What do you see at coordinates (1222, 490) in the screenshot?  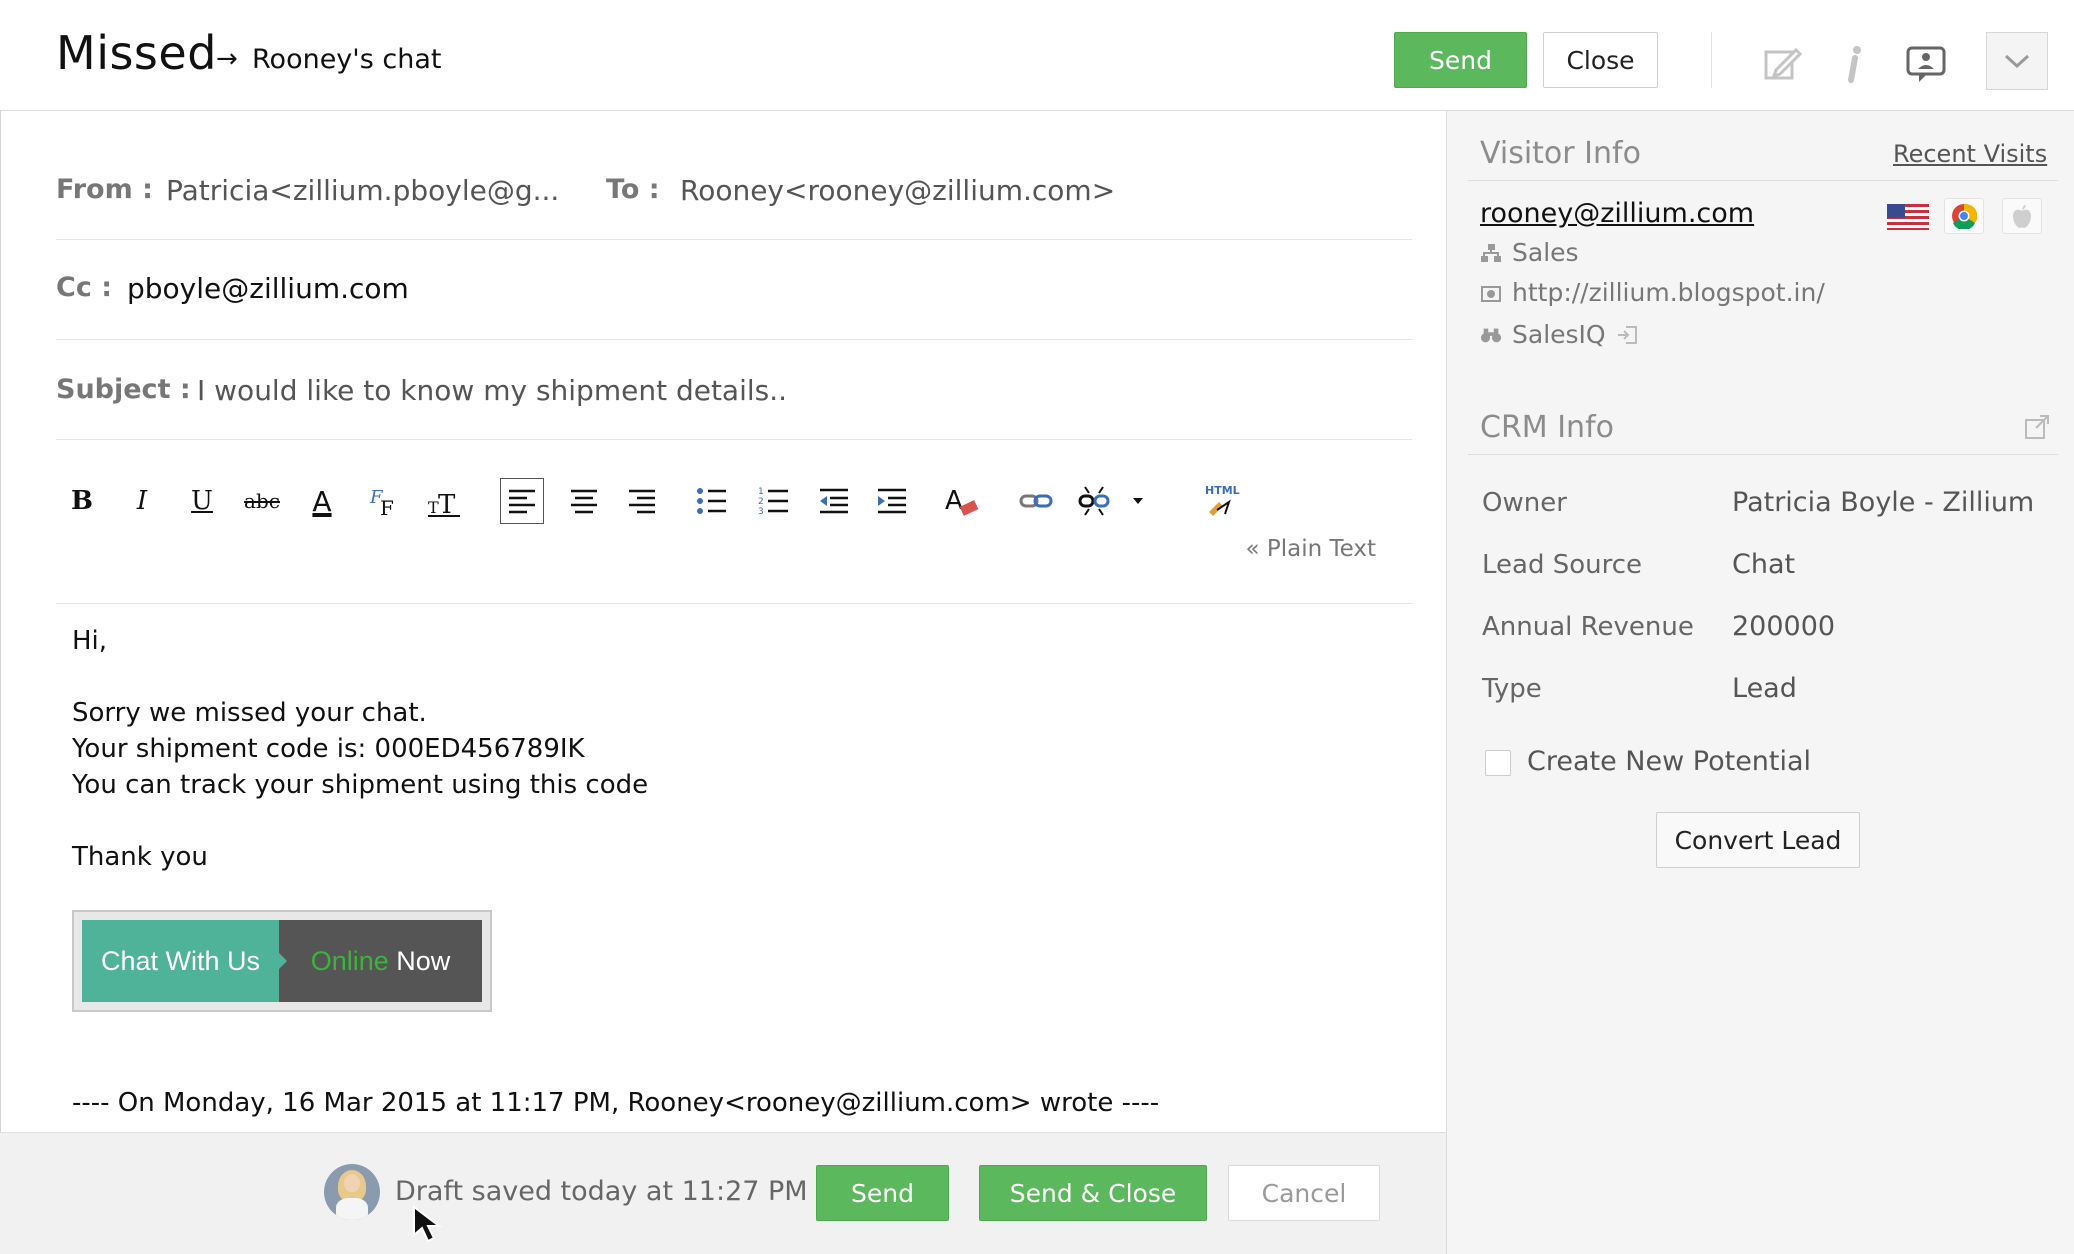 I see `html-icon-text: HTML` at bounding box center [1222, 490].